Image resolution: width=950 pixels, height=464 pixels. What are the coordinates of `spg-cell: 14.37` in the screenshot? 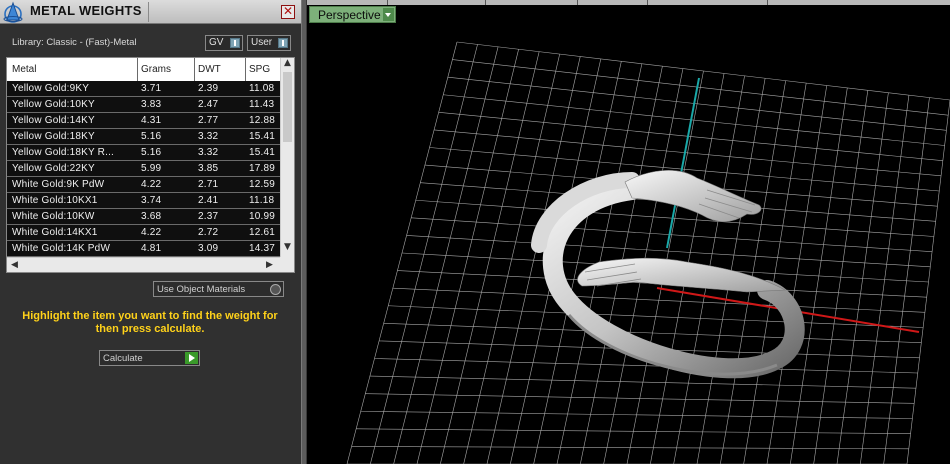 It's located at (262, 248).